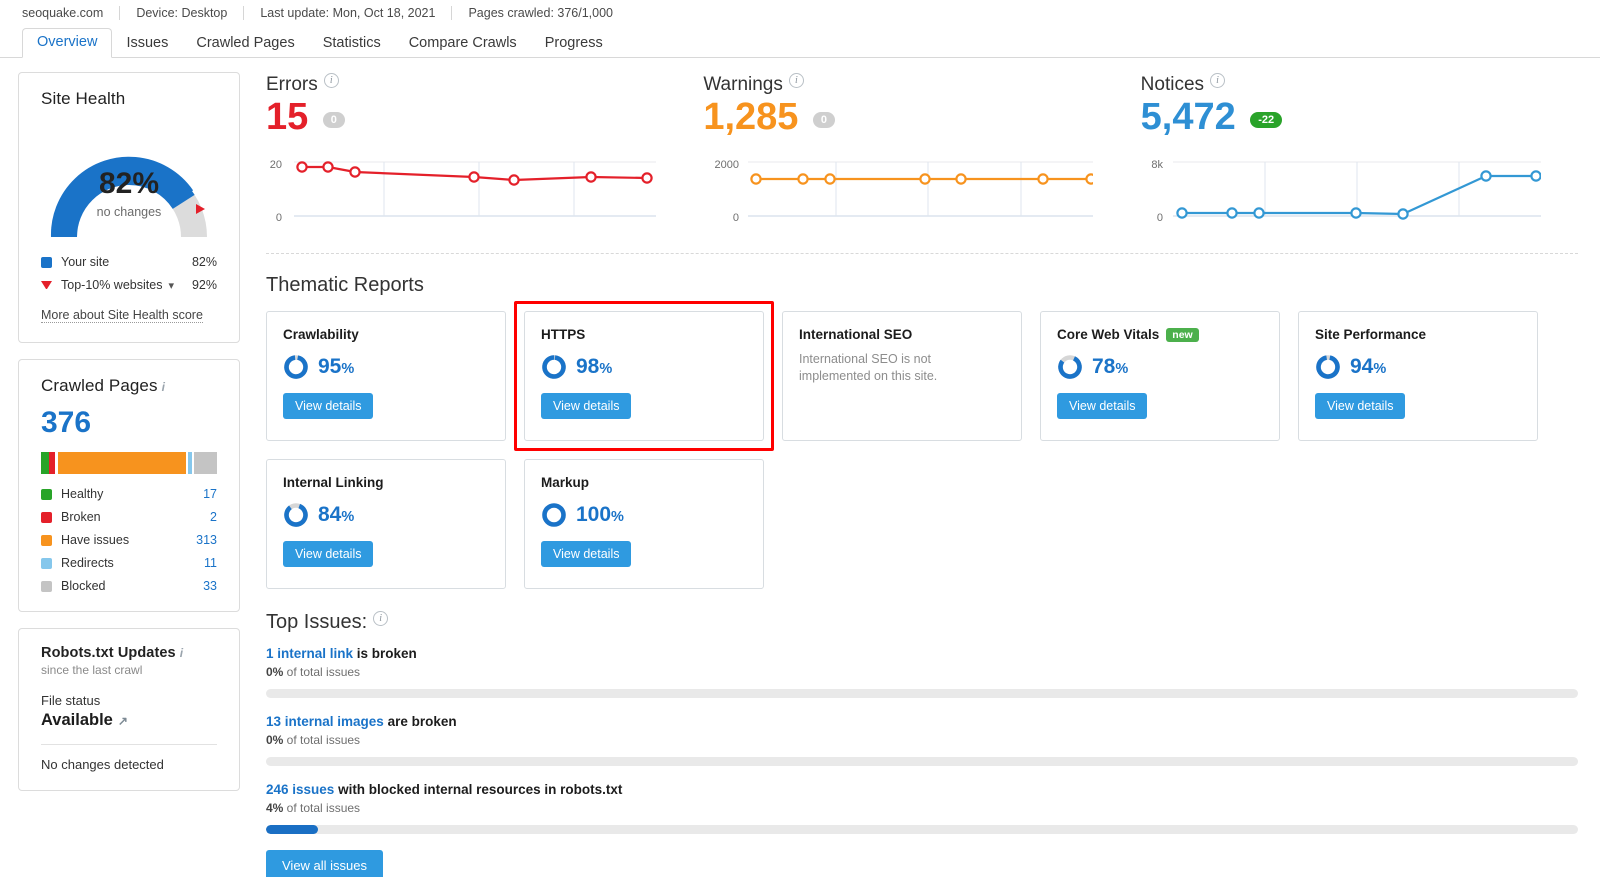  Describe the element at coordinates (386, 523) in the screenshot. I see `thematic-card-internal-linking: Internal Linking 84% View details` at that location.